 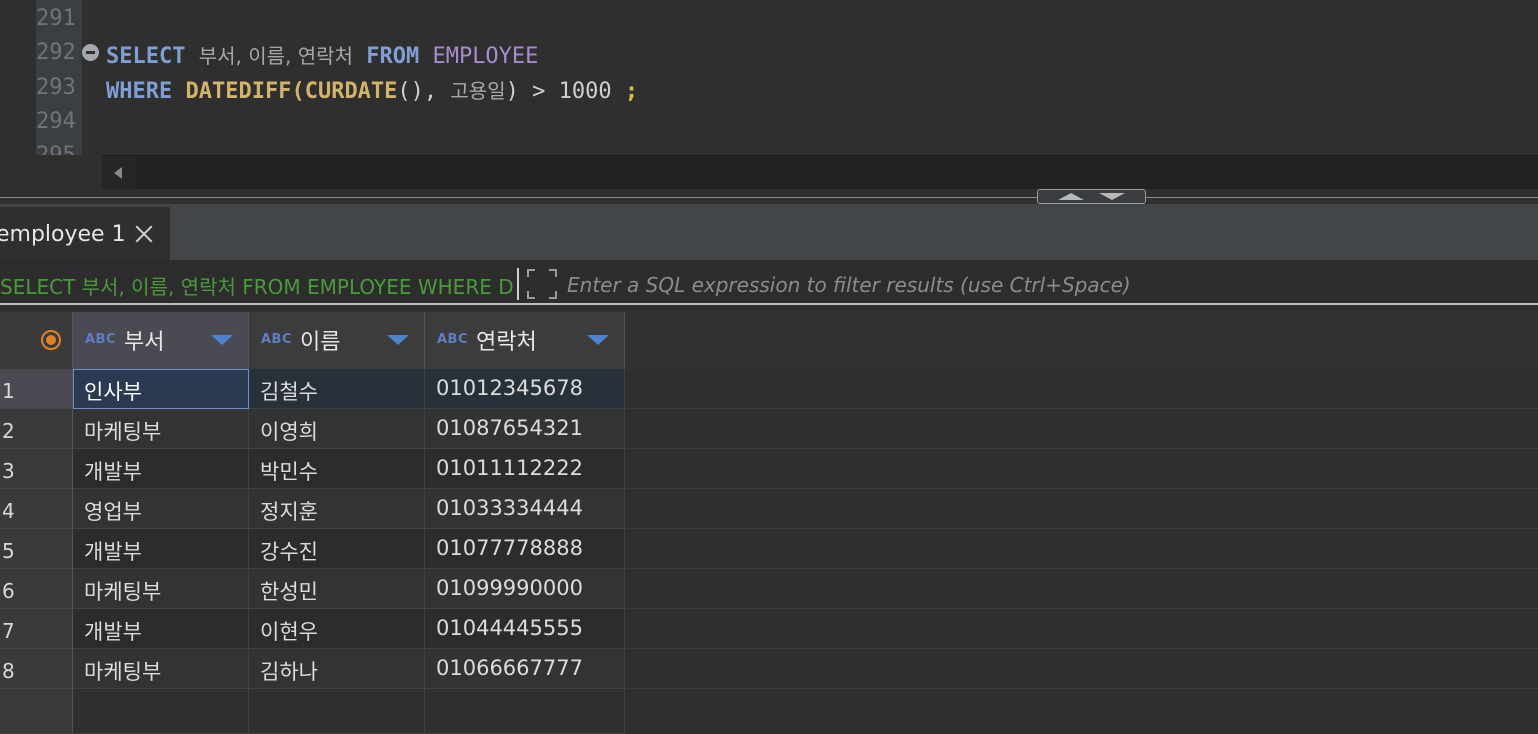 I want to click on column-header-name: ABC 이름, so click(x=337, y=340).